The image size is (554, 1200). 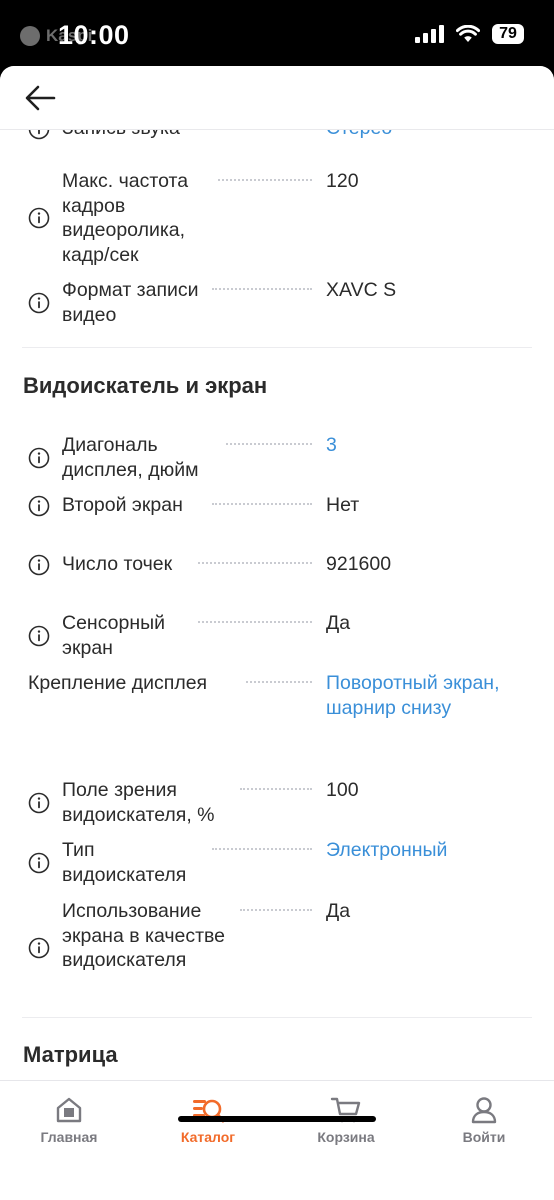 What do you see at coordinates (386, 850) in the screenshot?
I see `spec-value-link: Электронный` at bounding box center [386, 850].